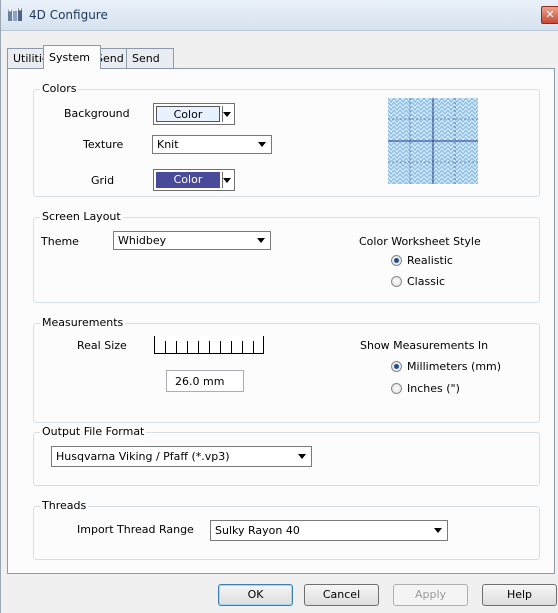 The height and width of the screenshot is (613, 558). Describe the element at coordinates (279, 15) in the screenshot. I see `title-bar: 4D Configure ✕` at that location.